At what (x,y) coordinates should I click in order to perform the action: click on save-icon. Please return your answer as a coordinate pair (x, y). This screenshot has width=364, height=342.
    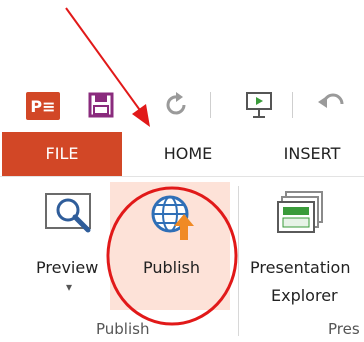
    Looking at the image, I should click on (101, 107).